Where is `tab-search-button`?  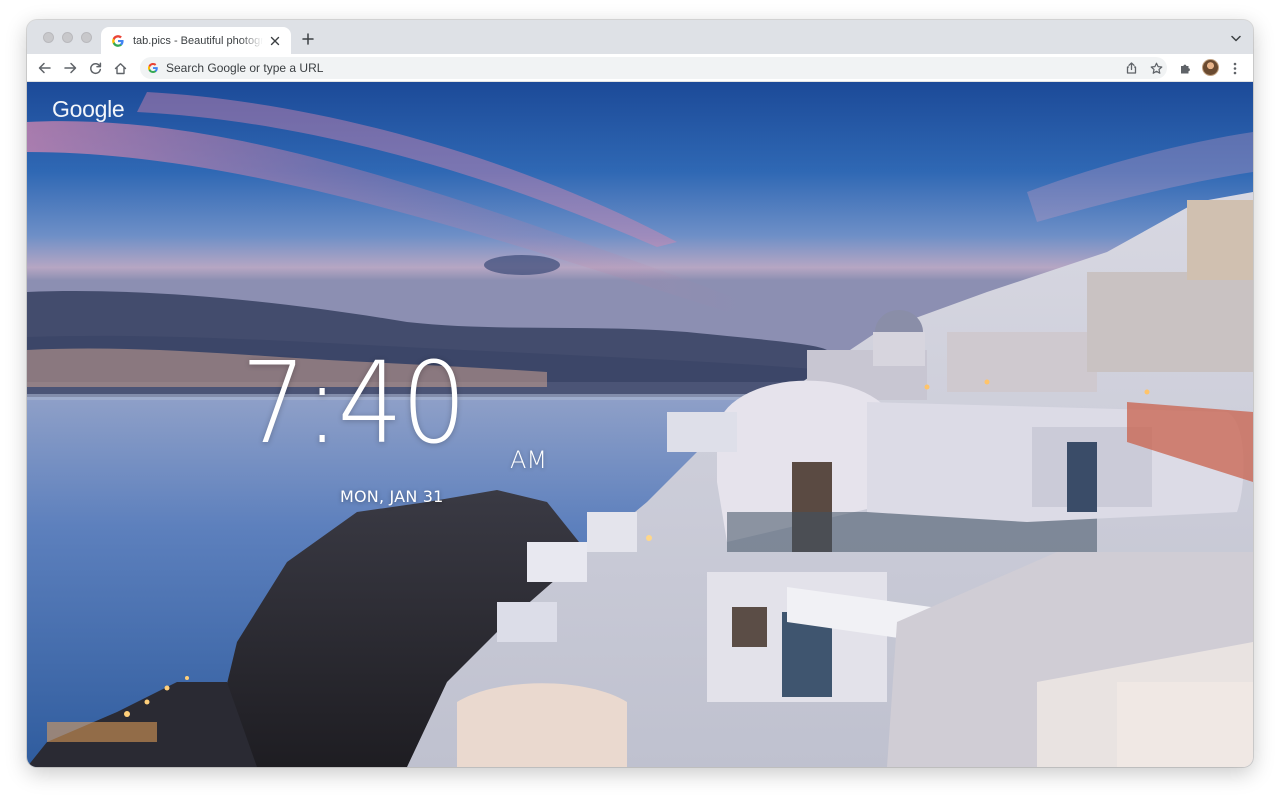
tab-search-button is located at coordinates (1236, 38).